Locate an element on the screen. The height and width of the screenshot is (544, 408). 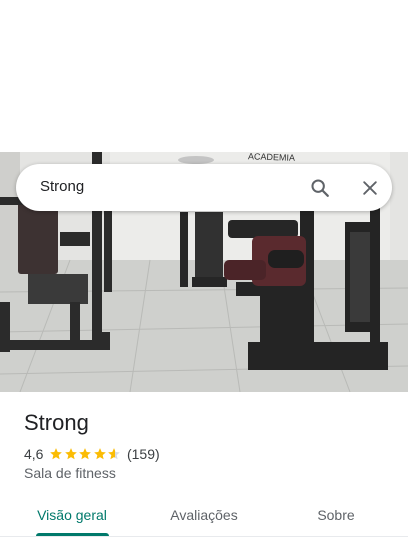
tab-reviews: Avaliações is located at coordinates (204, 515).